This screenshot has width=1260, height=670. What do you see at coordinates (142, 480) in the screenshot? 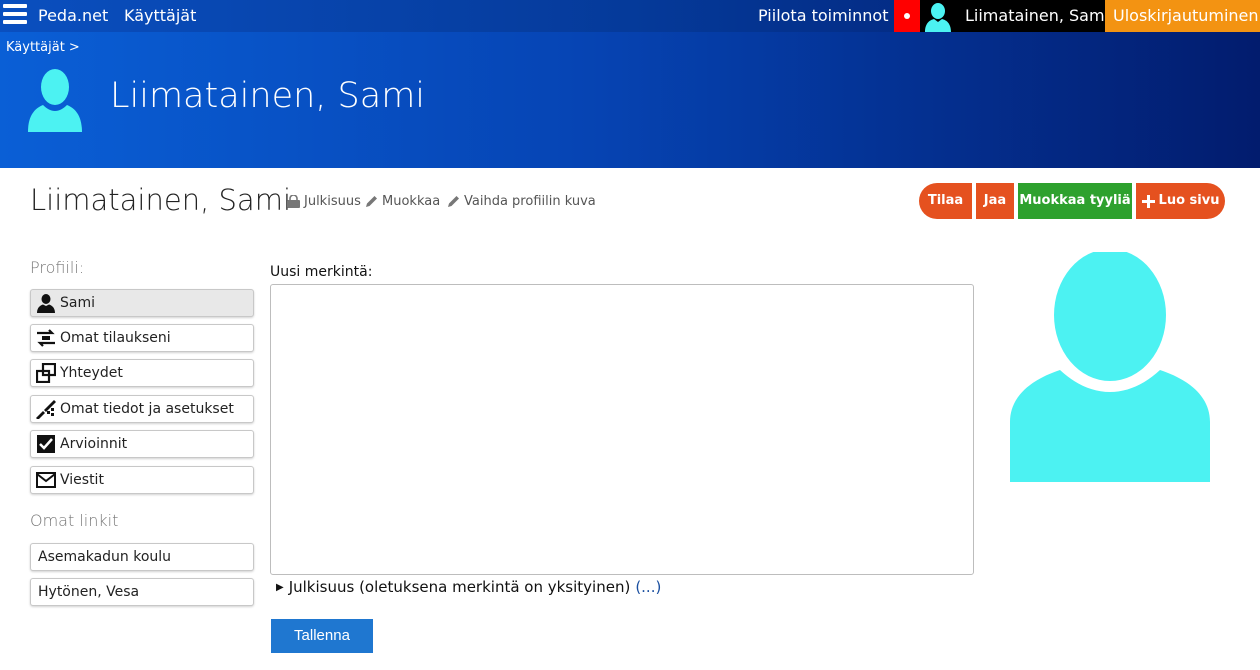
I see `sidebar-item-messages: Viestit` at bounding box center [142, 480].